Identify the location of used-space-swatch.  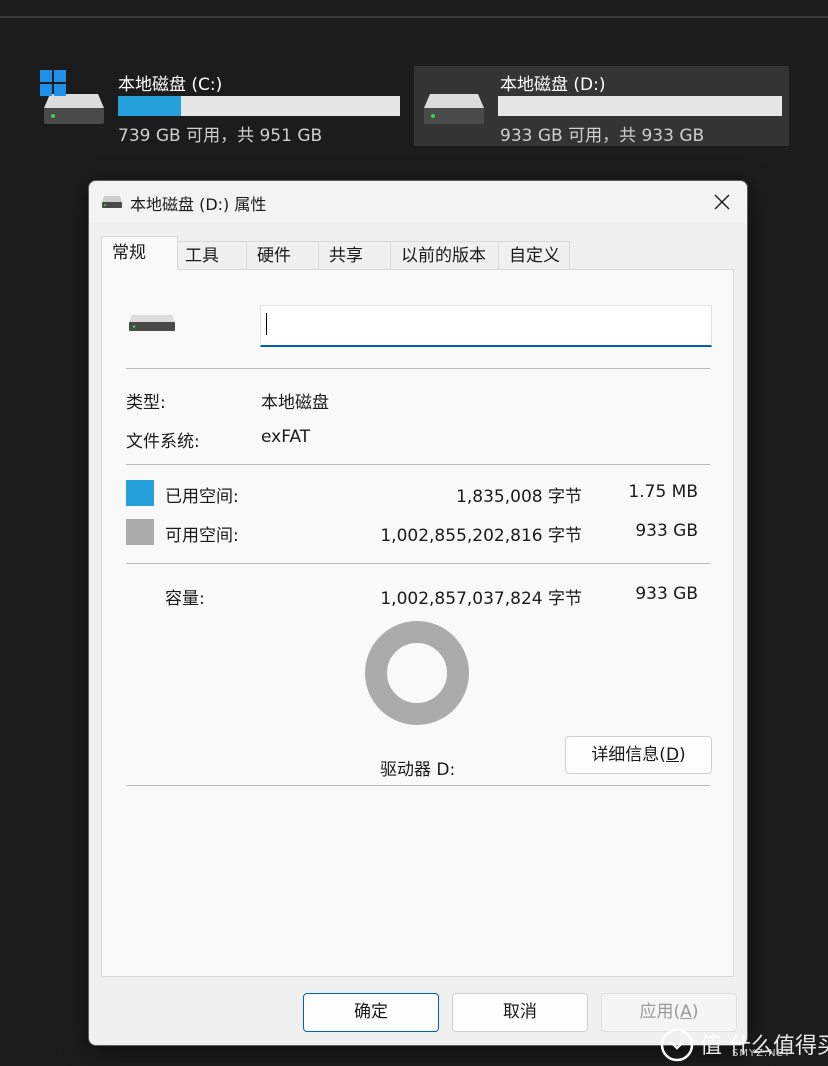
(140, 493).